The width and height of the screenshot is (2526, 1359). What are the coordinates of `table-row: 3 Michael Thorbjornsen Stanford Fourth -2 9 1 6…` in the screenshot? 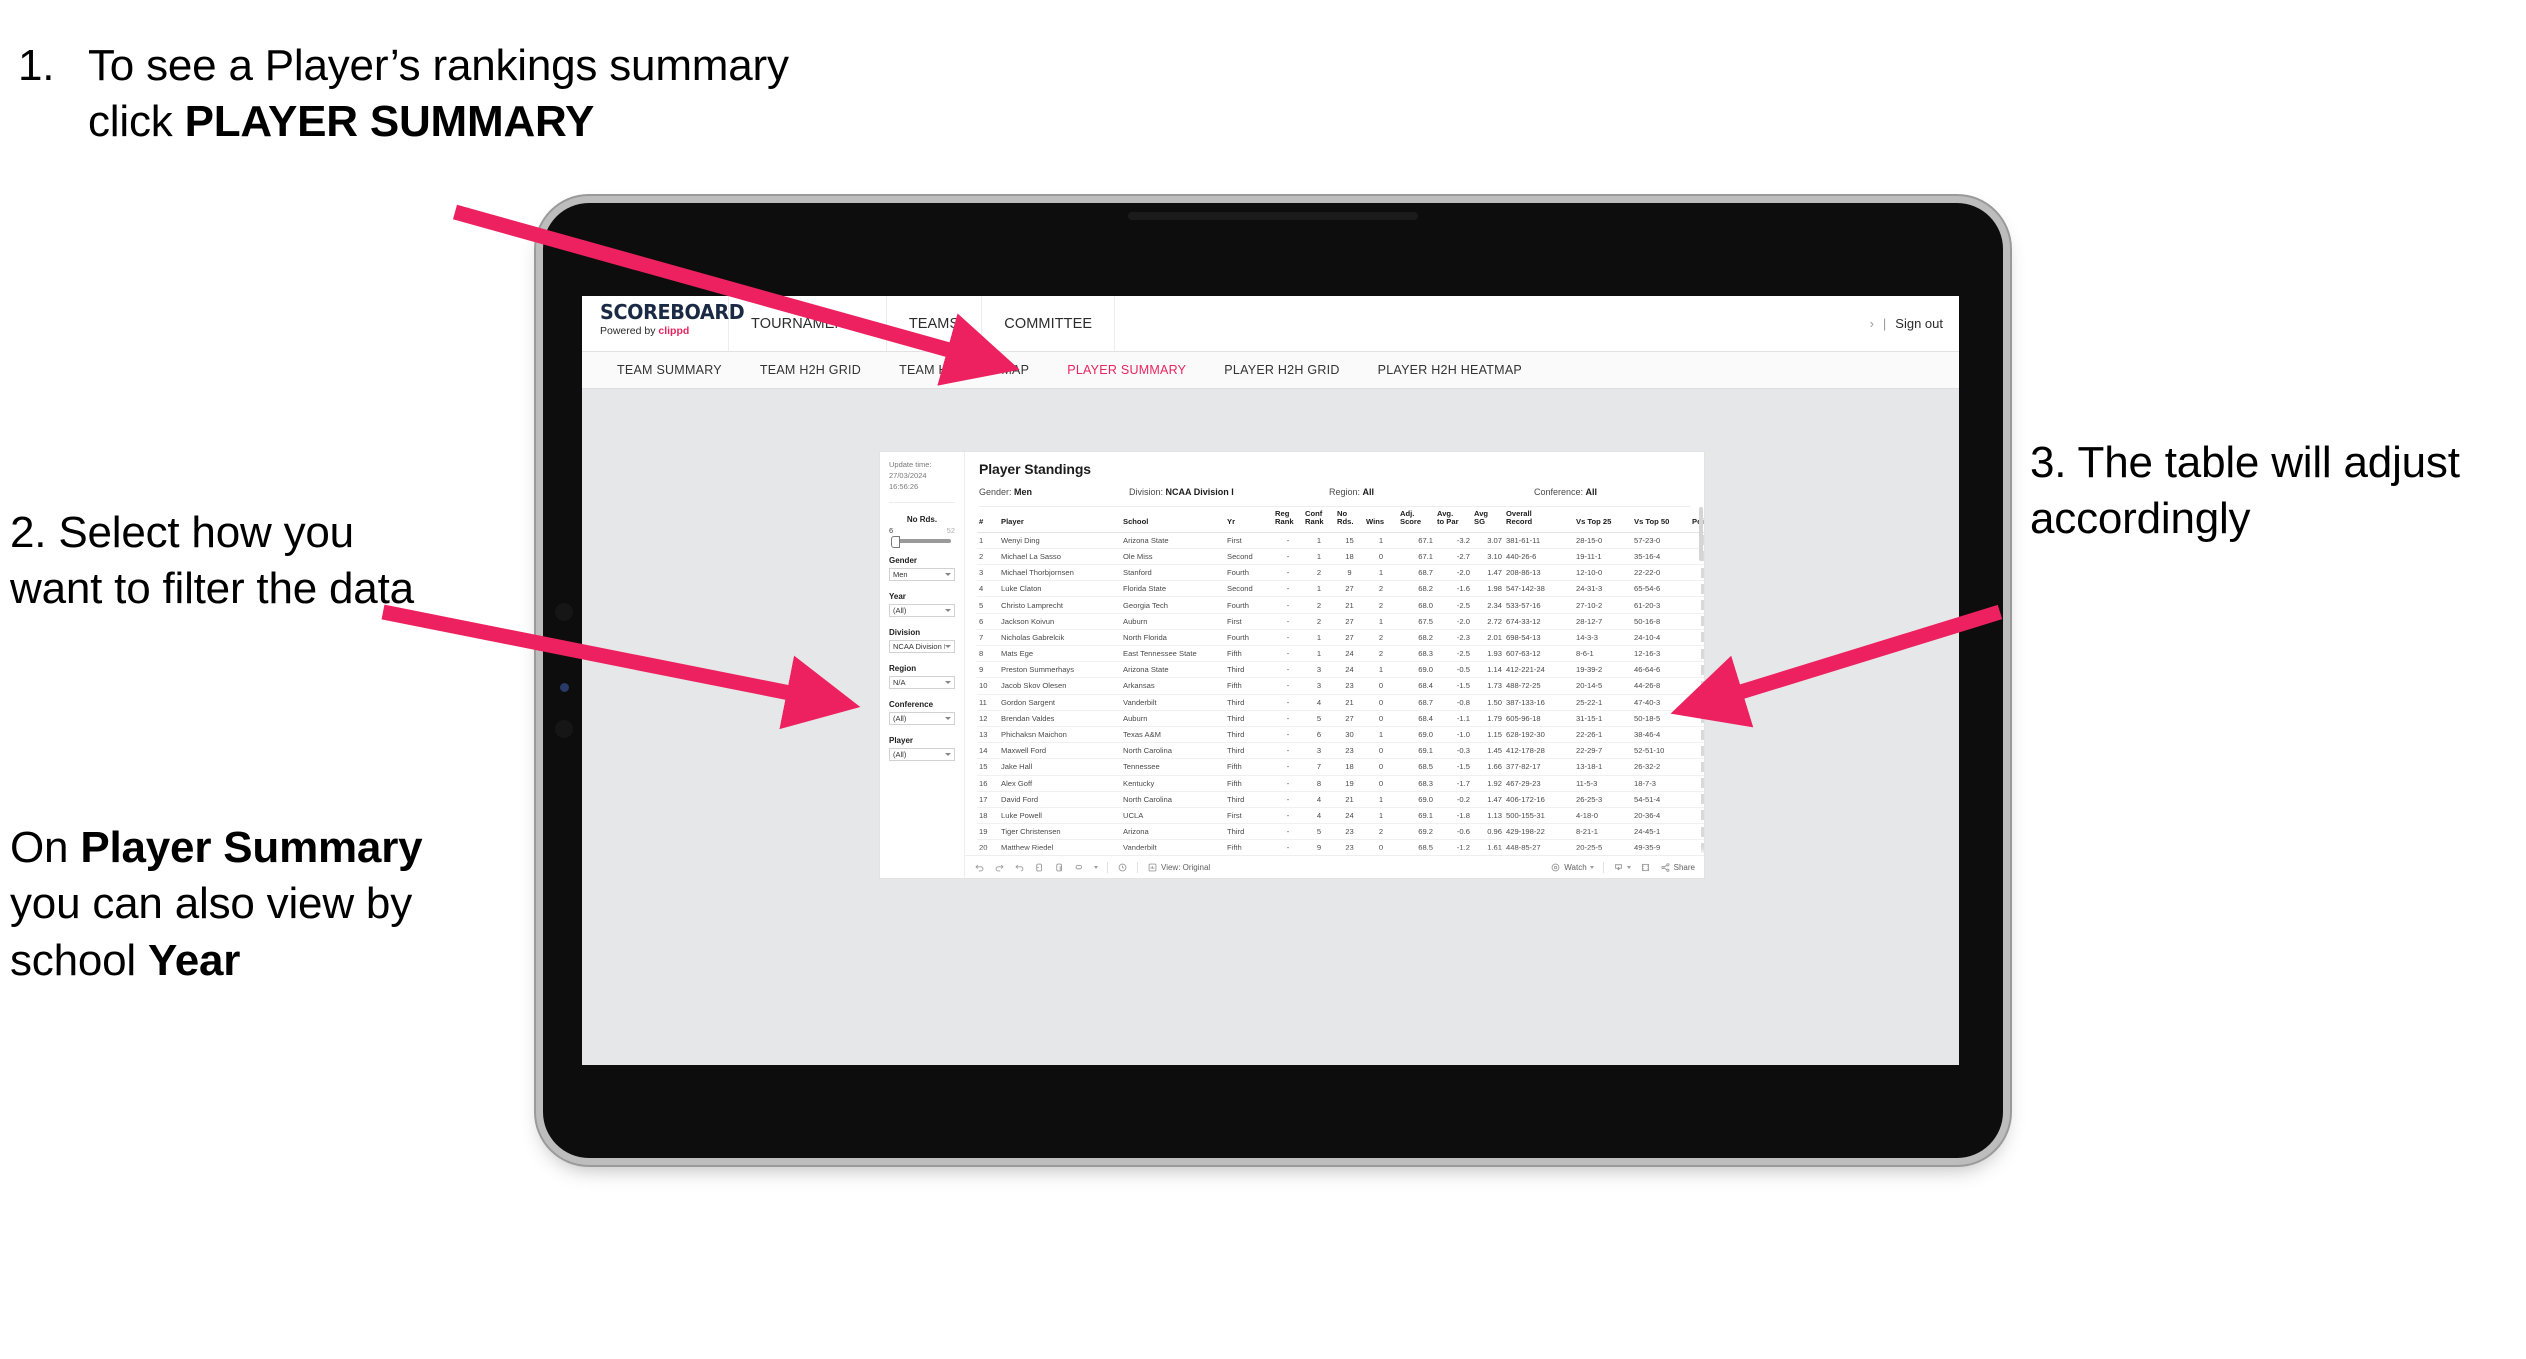 It's located at (1340, 573).